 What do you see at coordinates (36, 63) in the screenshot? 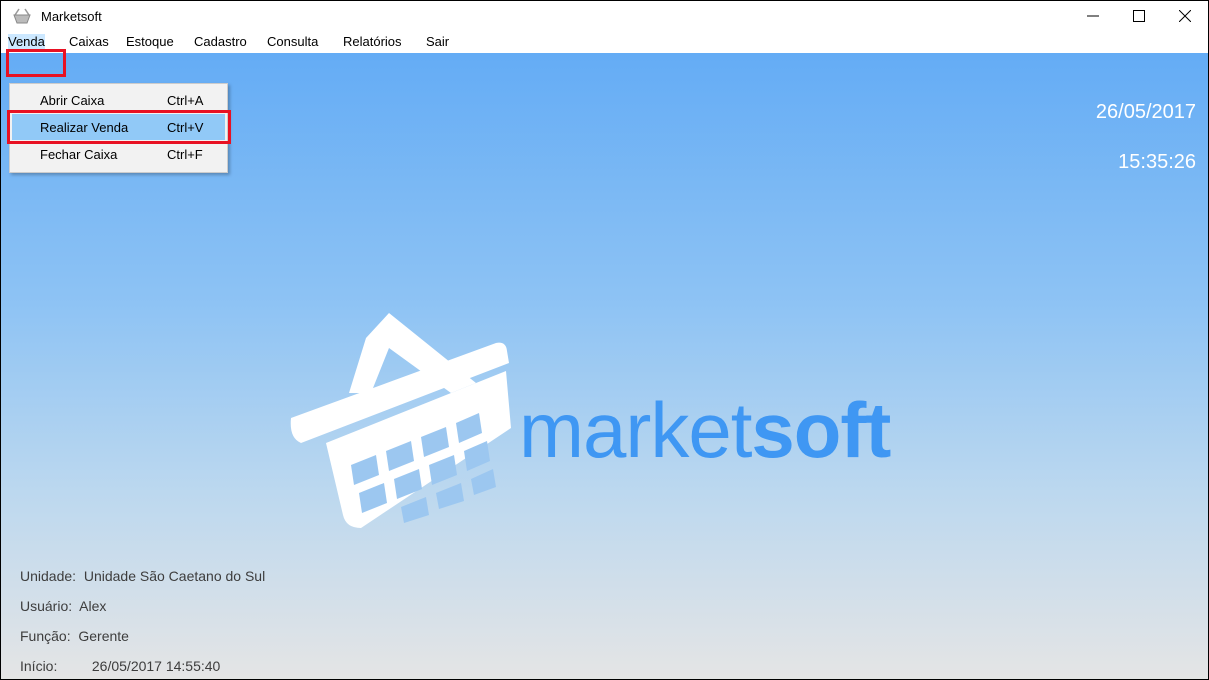
I see `highlight-box-venda` at bounding box center [36, 63].